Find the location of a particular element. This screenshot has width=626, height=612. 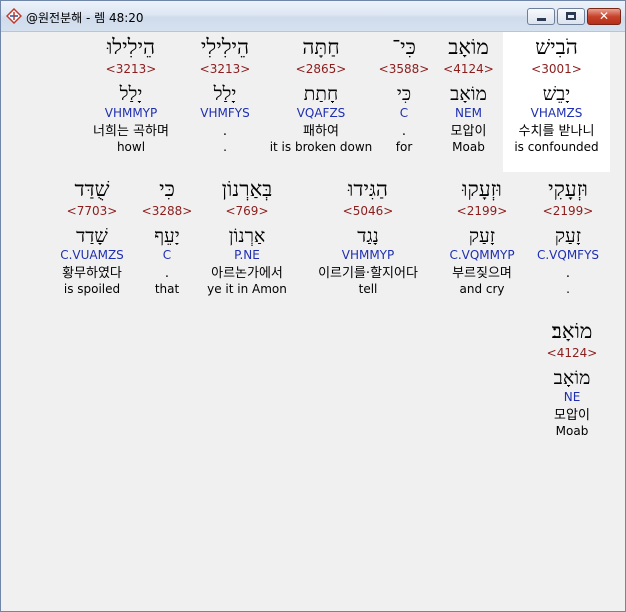

lemma: נָגַד is located at coordinates (368, 236).